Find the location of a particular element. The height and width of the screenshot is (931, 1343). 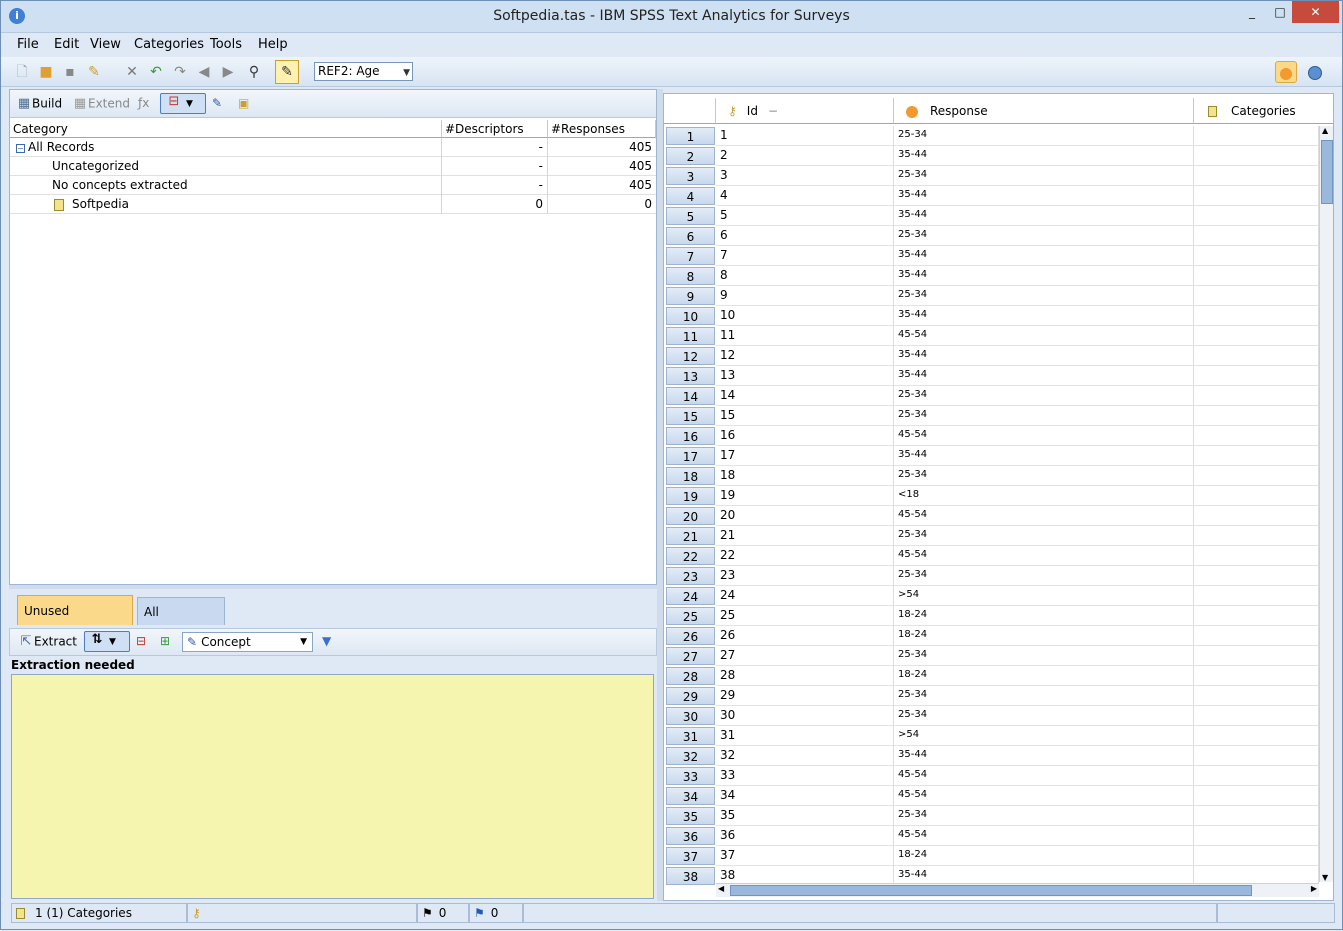

cell-id: 8 is located at coordinates (805, 276).